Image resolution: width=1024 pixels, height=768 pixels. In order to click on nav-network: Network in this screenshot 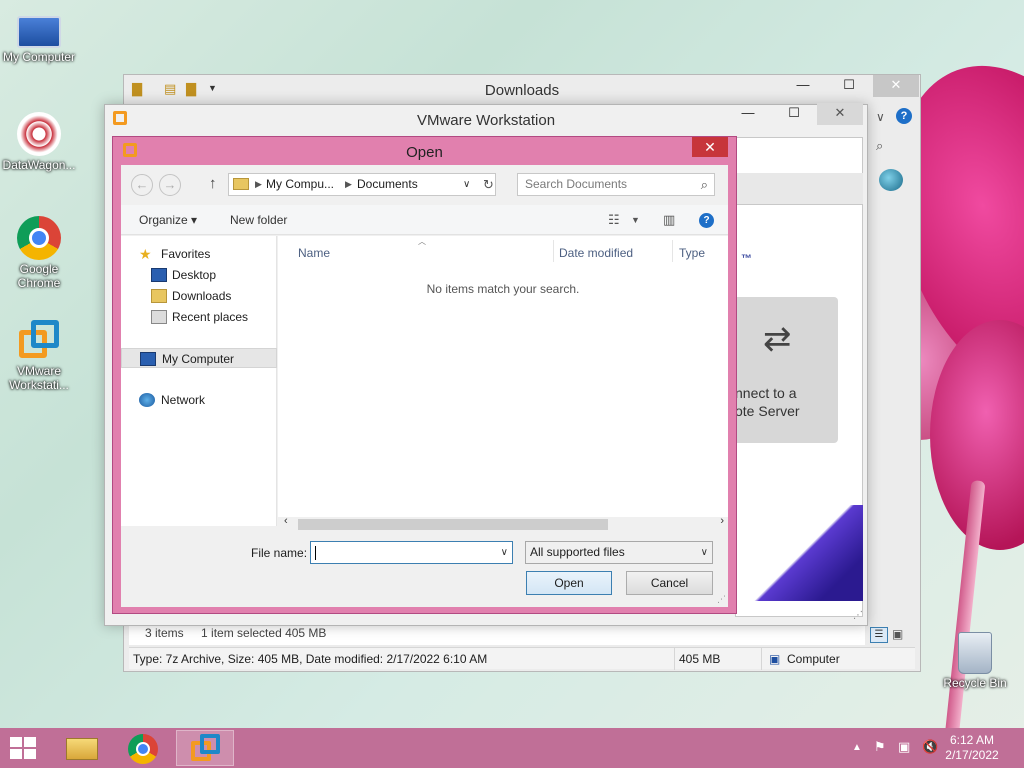, I will do `click(199, 400)`.